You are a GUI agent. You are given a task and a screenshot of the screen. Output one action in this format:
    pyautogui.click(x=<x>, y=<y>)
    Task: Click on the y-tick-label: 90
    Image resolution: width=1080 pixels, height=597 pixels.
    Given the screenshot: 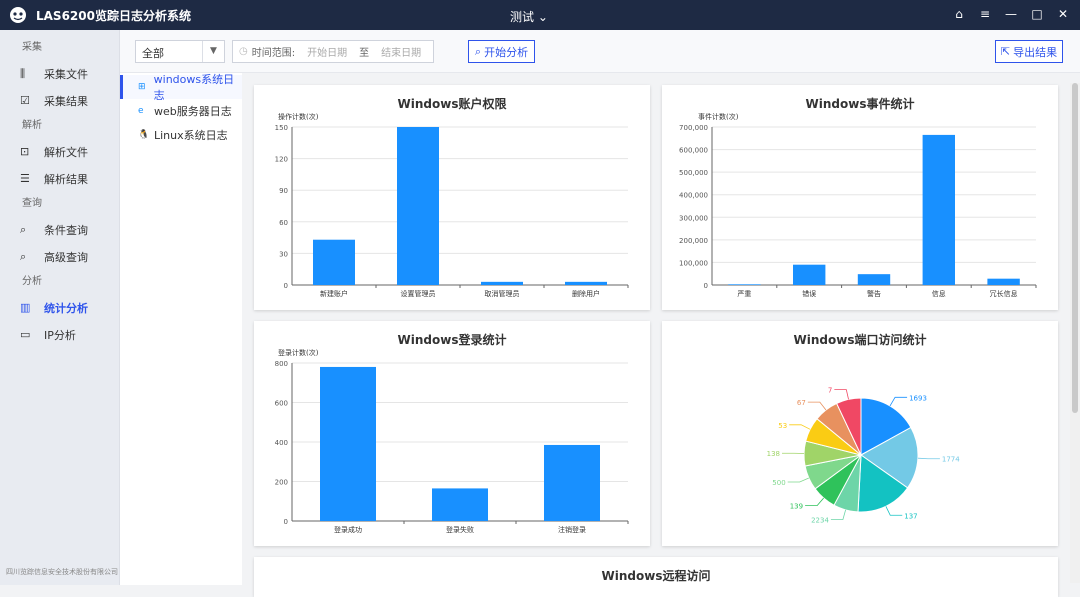 What is the action you would take?
    pyautogui.click(x=283, y=191)
    